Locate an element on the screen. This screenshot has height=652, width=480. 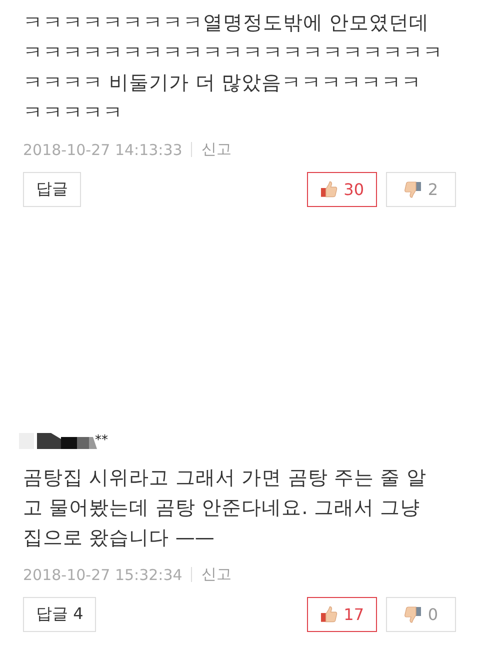
dislike-button: 2 is located at coordinates (421, 189).